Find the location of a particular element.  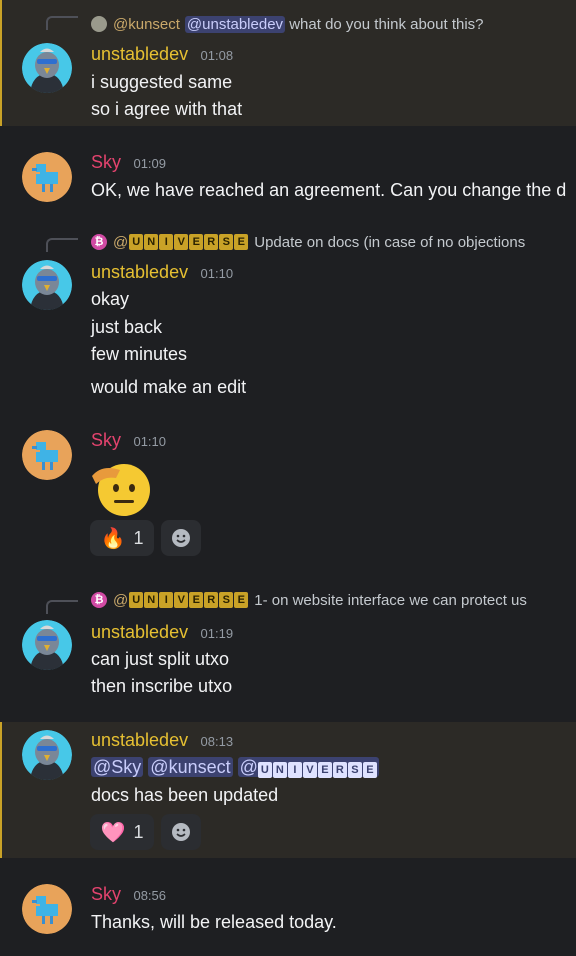

timestamp: 01:08 is located at coordinates (217, 55).